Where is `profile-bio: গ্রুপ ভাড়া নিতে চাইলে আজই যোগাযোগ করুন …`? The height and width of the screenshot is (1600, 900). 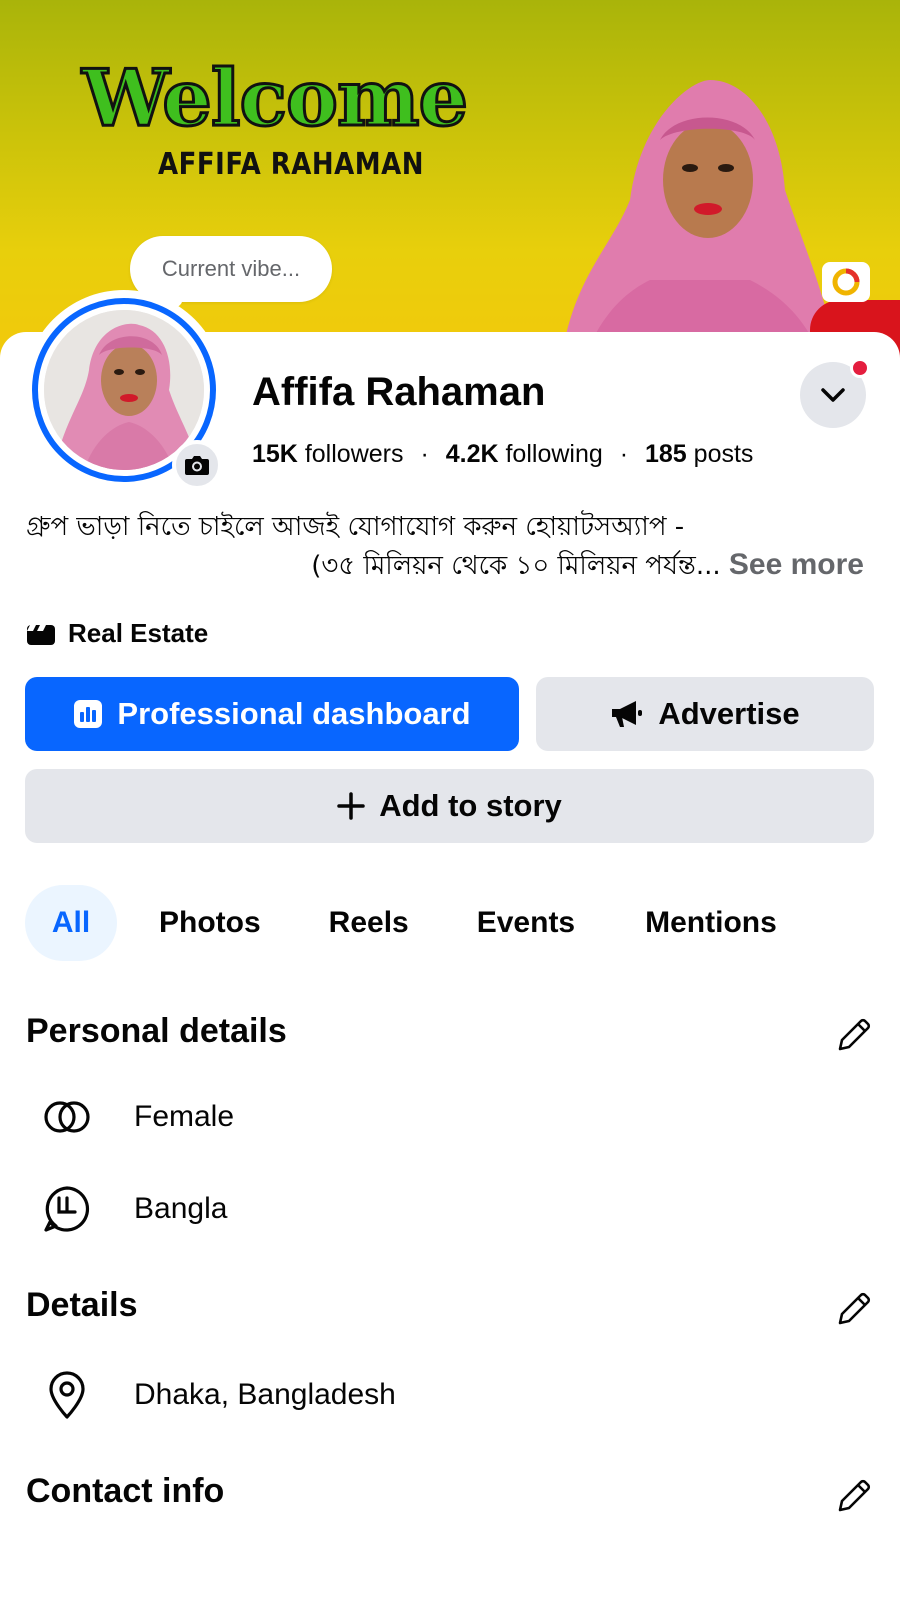 profile-bio: গ্রুপ ভাড়া নিতে চাইলে আজই যোগাযোগ করুন … is located at coordinates (451, 546).